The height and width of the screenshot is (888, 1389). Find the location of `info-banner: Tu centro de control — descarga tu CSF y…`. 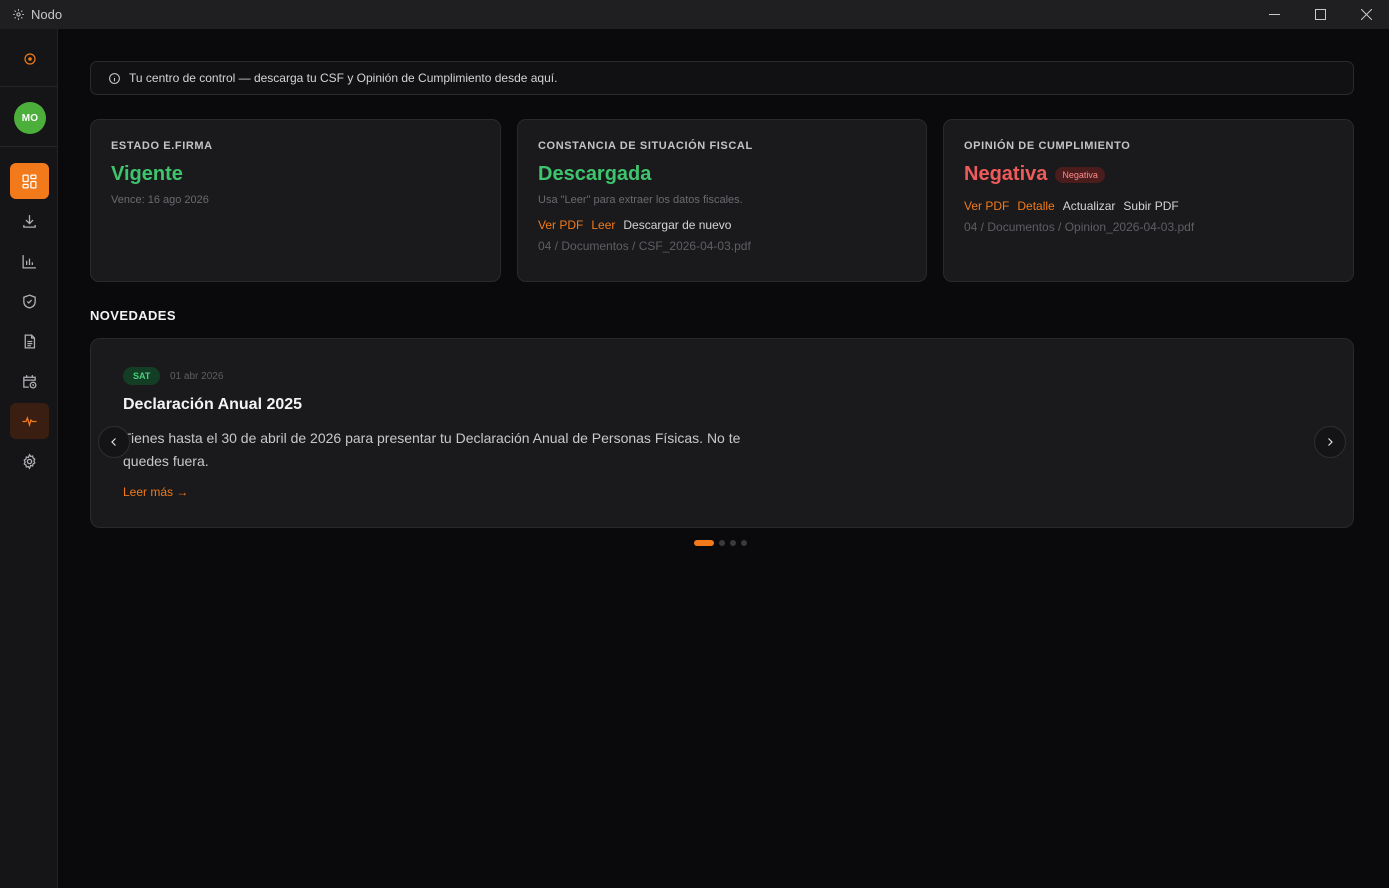

info-banner: Tu centro de control — descarga tu CSF y… is located at coordinates (722, 78).